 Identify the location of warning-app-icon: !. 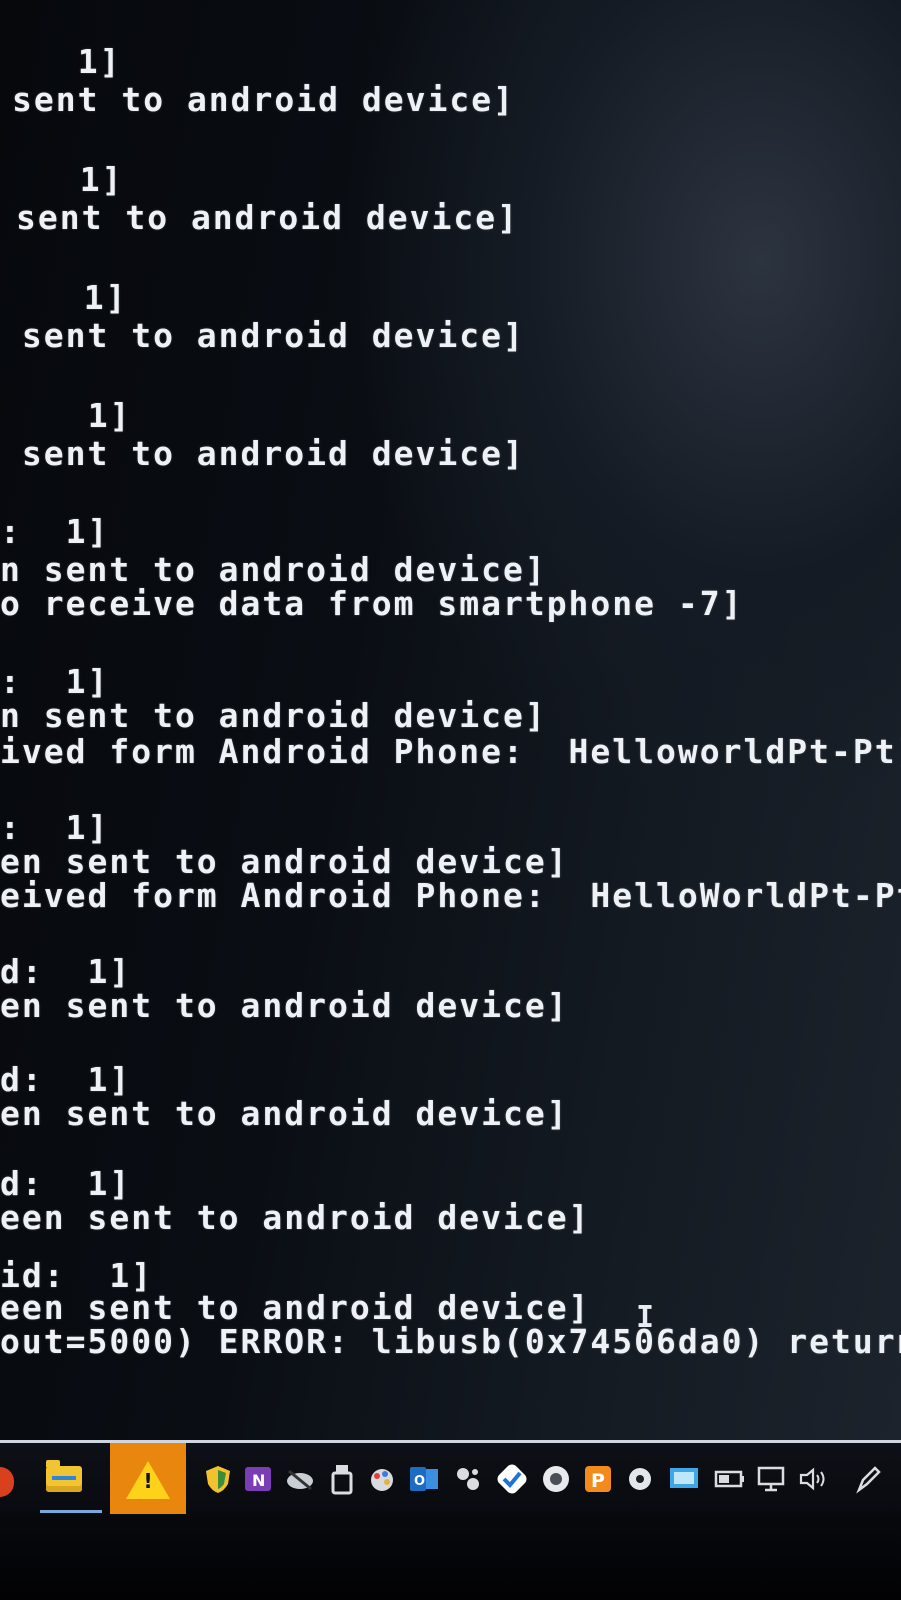
(148, 1480).